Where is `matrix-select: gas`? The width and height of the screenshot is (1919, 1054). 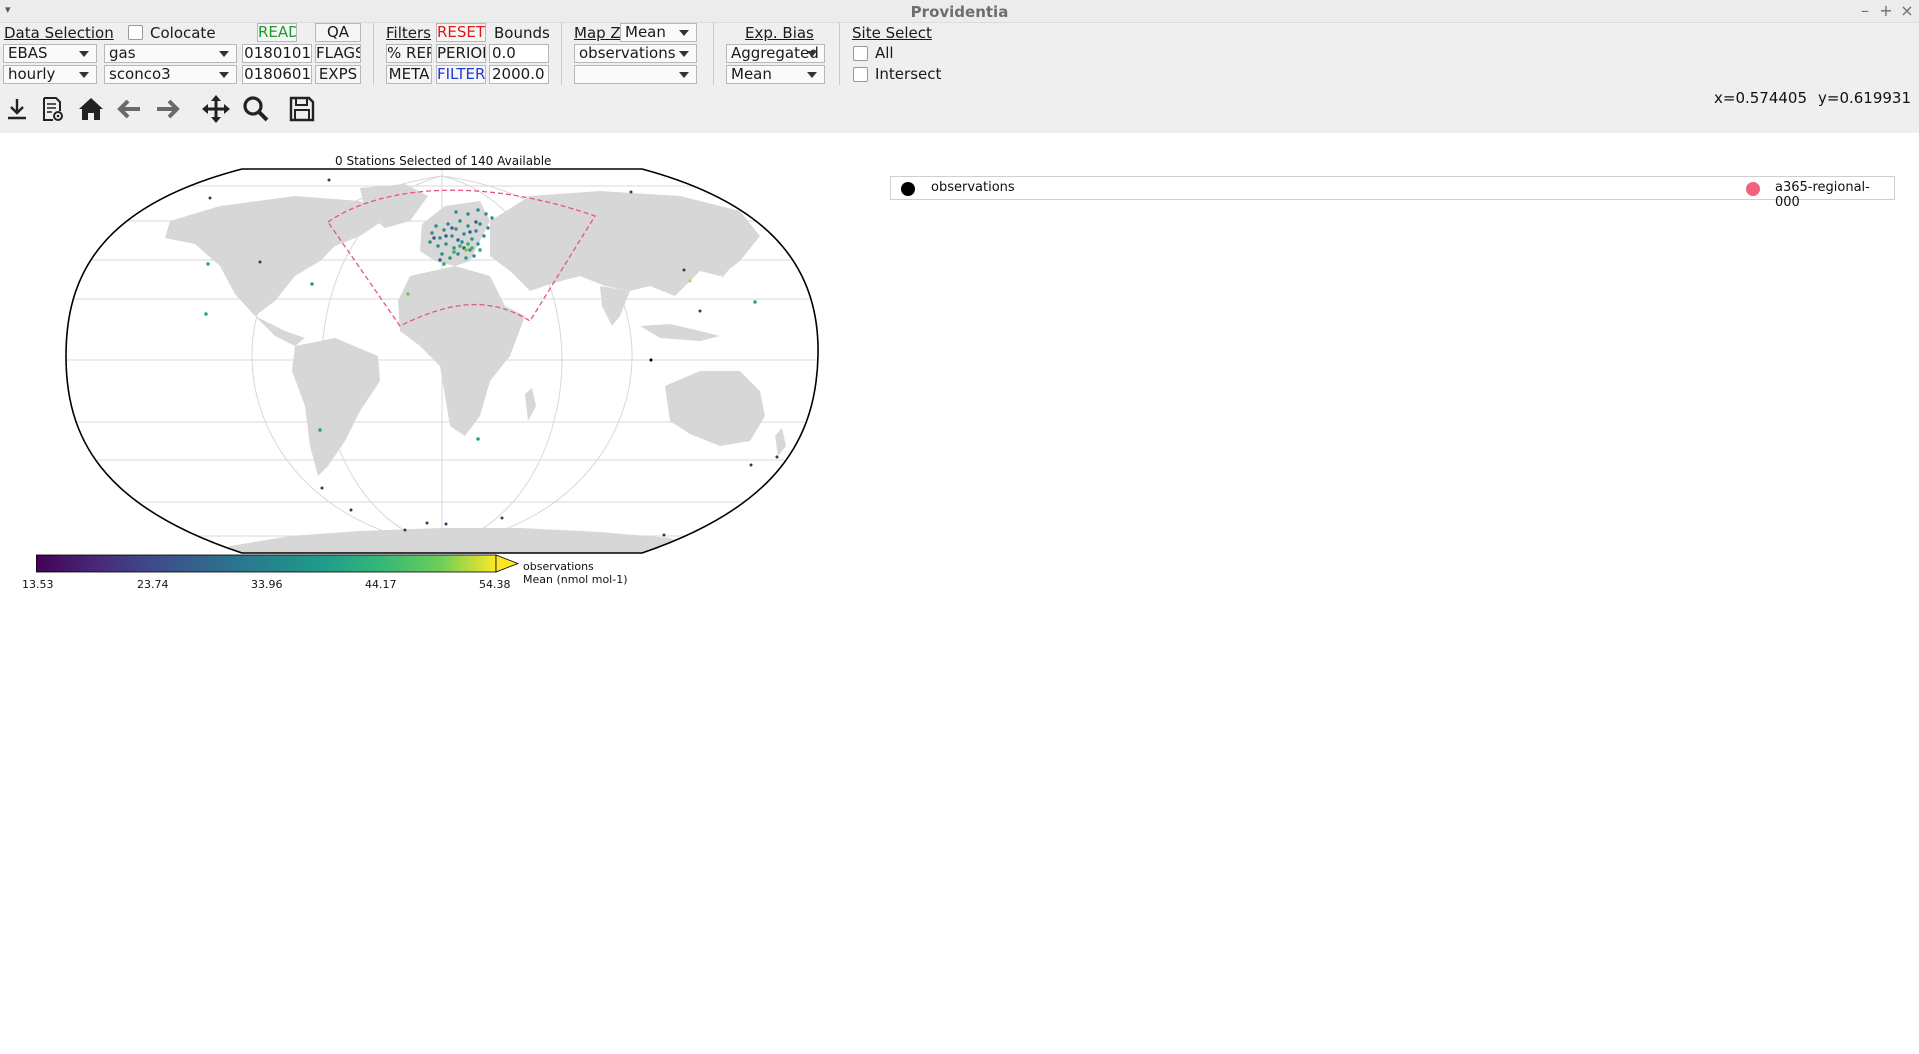
matrix-select: gas is located at coordinates (170, 53).